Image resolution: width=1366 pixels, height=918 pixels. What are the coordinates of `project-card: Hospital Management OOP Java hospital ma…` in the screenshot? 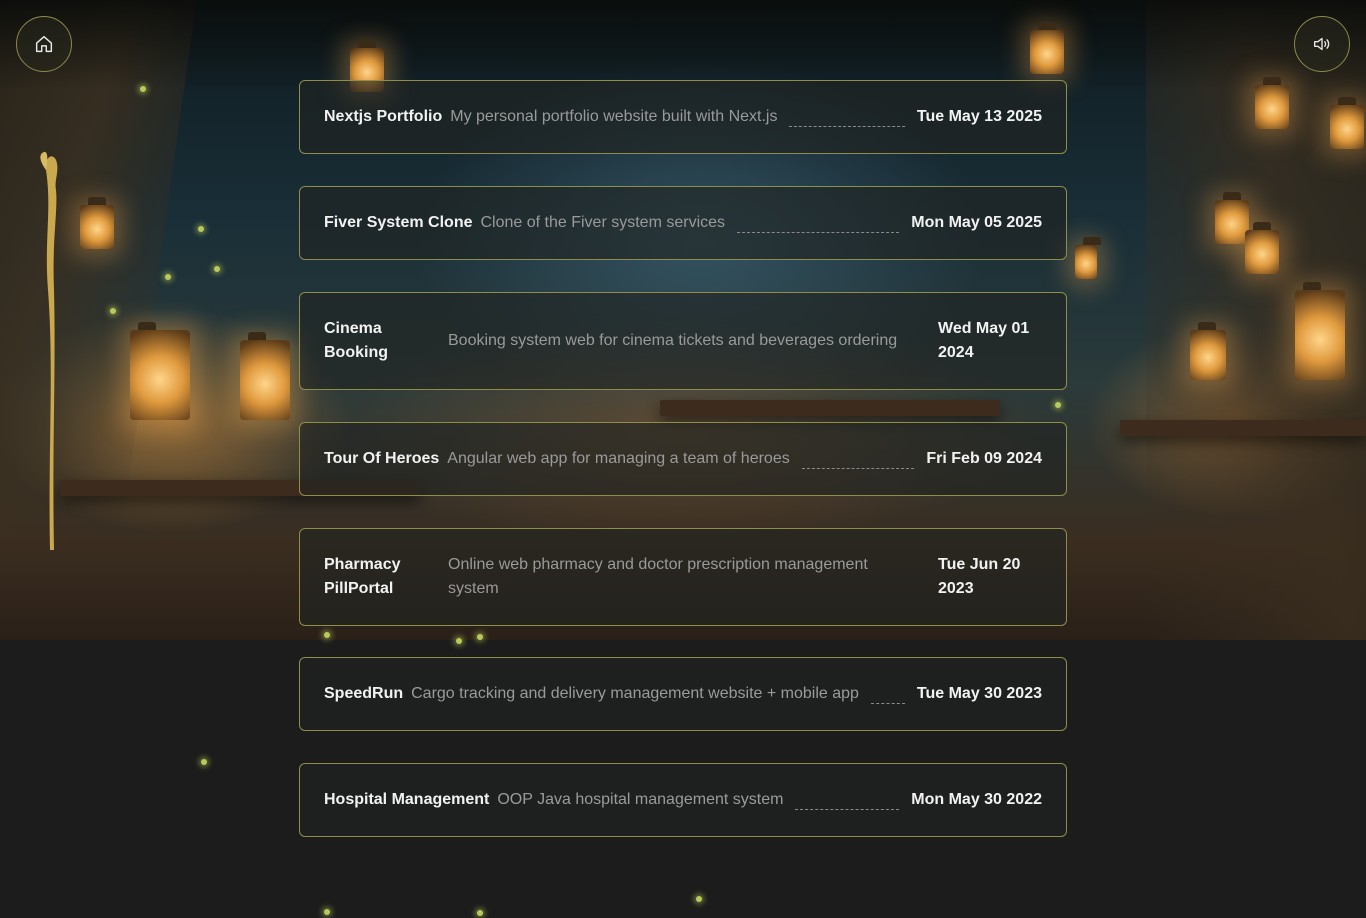 It's located at (683, 800).